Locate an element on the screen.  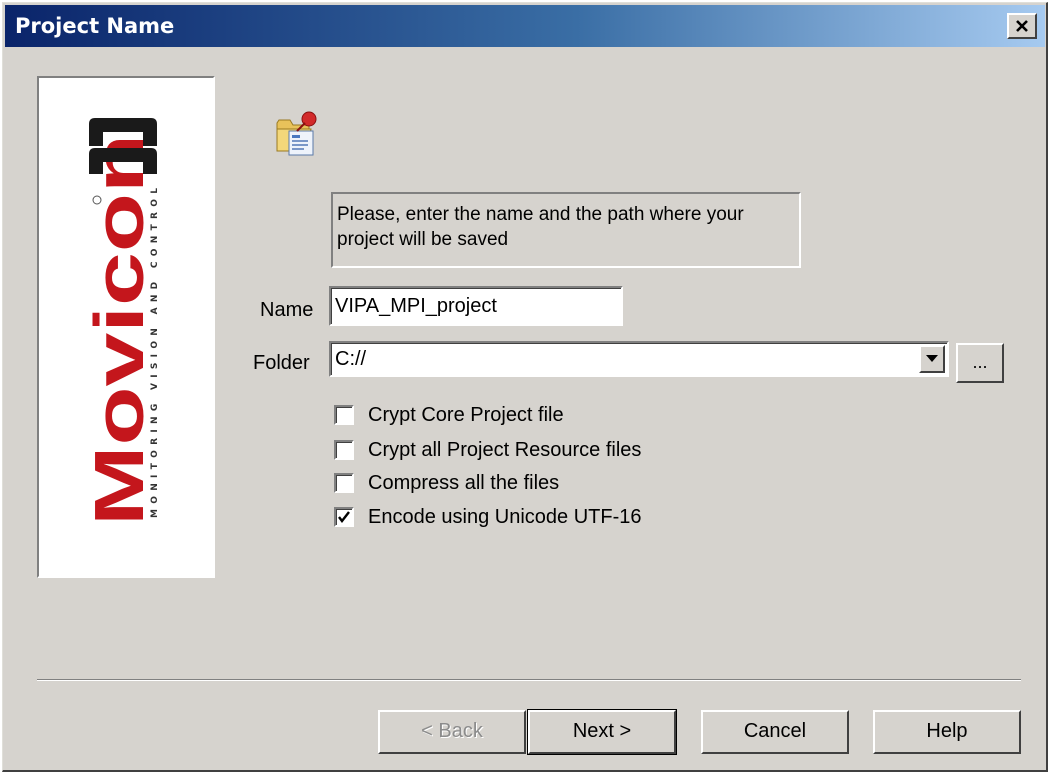
folder-project-icon is located at coordinates (296, 133).